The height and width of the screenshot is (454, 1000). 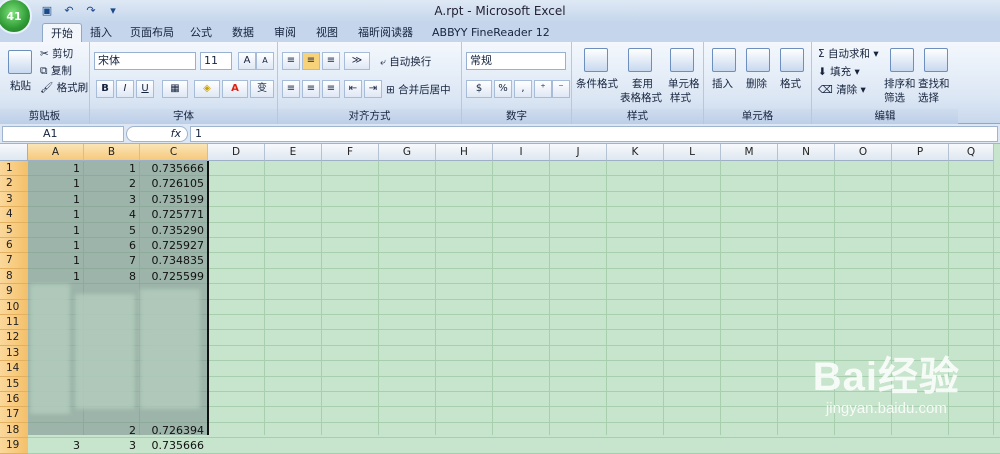 I want to click on column-header-j: J, so click(x=578, y=152).